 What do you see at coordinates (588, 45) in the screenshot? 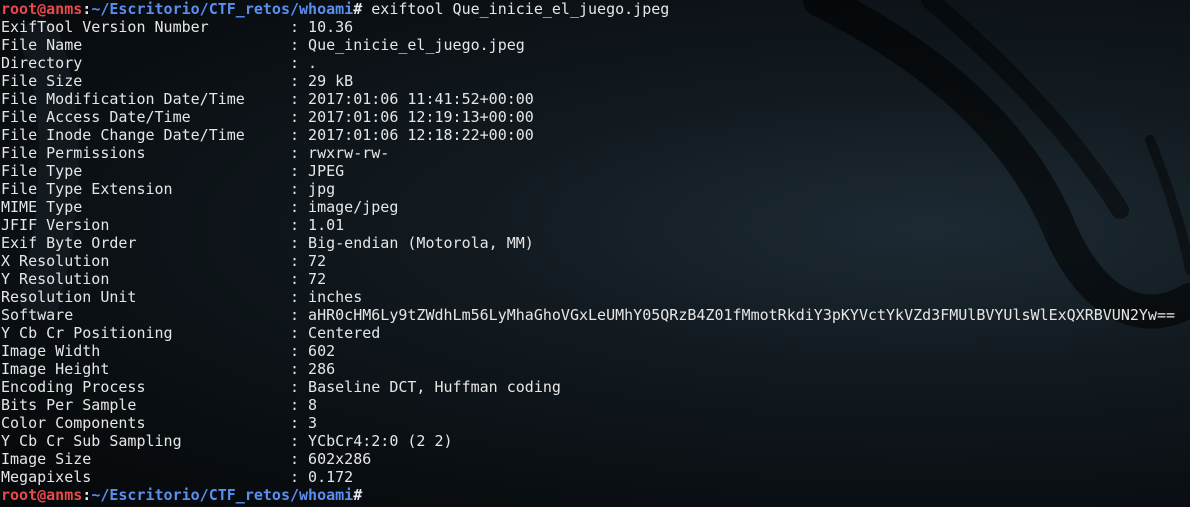
I see `exif-row: File Name : Que_inicie_el_juego.jpeg` at bounding box center [588, 45].